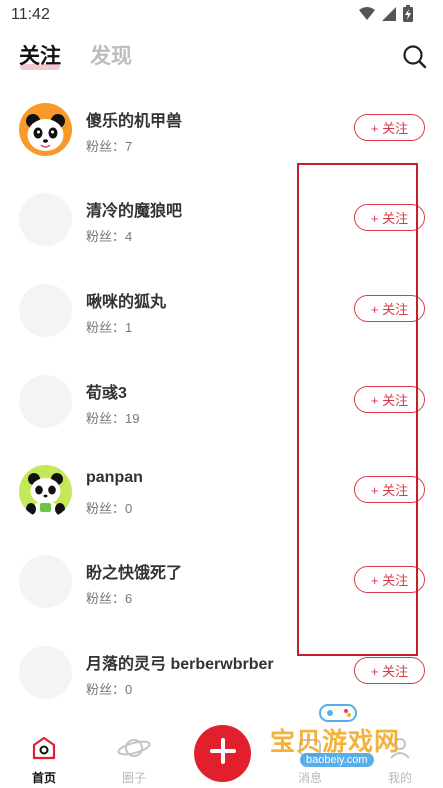 The height and width of the screenshot is (788, 443). Describe the element at coordinates (343, 740) in the screenshot. I see `watermark-logo: 宝贝游戏网 baobeiy.com` at that location.